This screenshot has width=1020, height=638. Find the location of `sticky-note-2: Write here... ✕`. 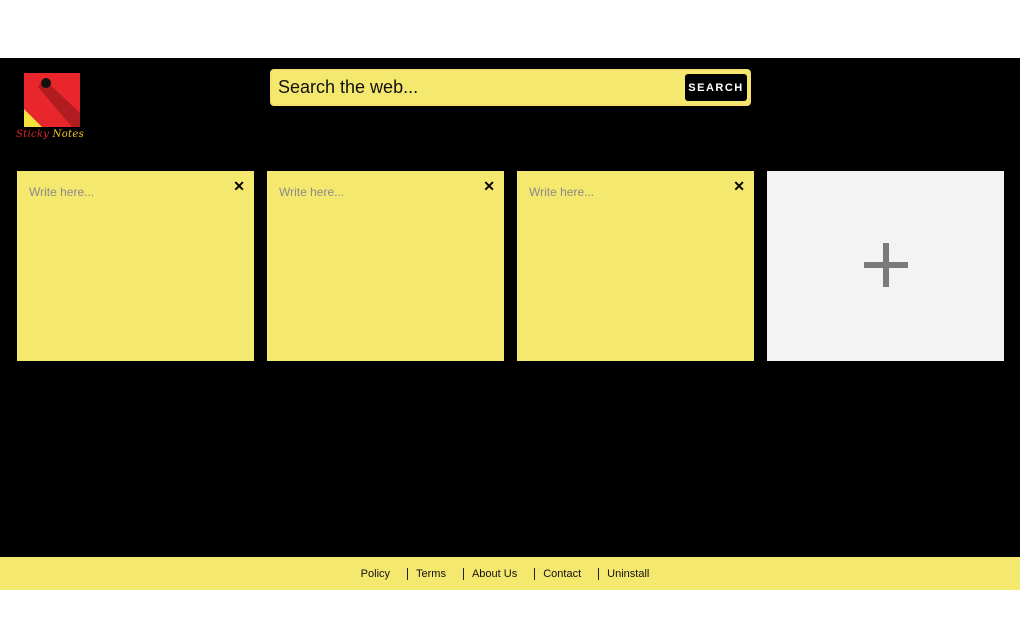

sticky-note-2: Write here... ✕ is located at coordinates (385, 266).